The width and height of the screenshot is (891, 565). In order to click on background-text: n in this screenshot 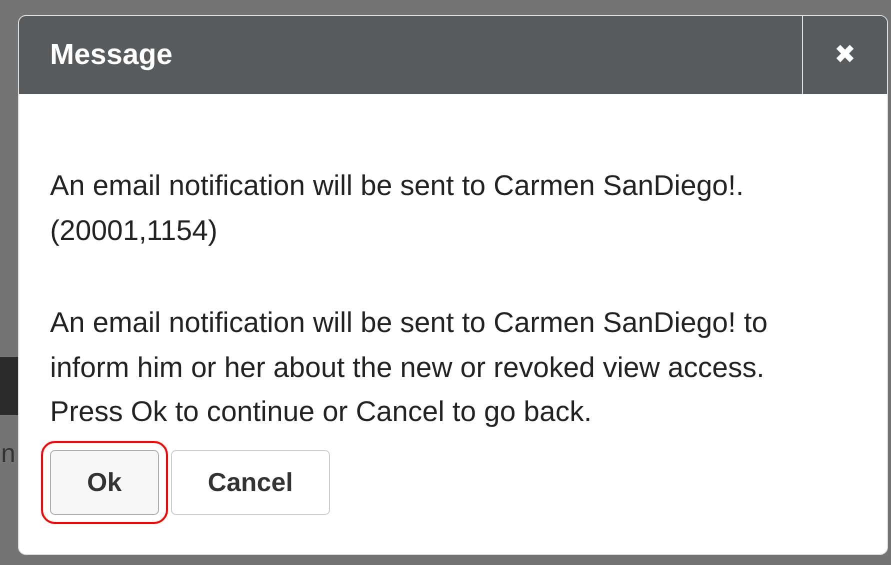, I will do `click(8, 453)`.